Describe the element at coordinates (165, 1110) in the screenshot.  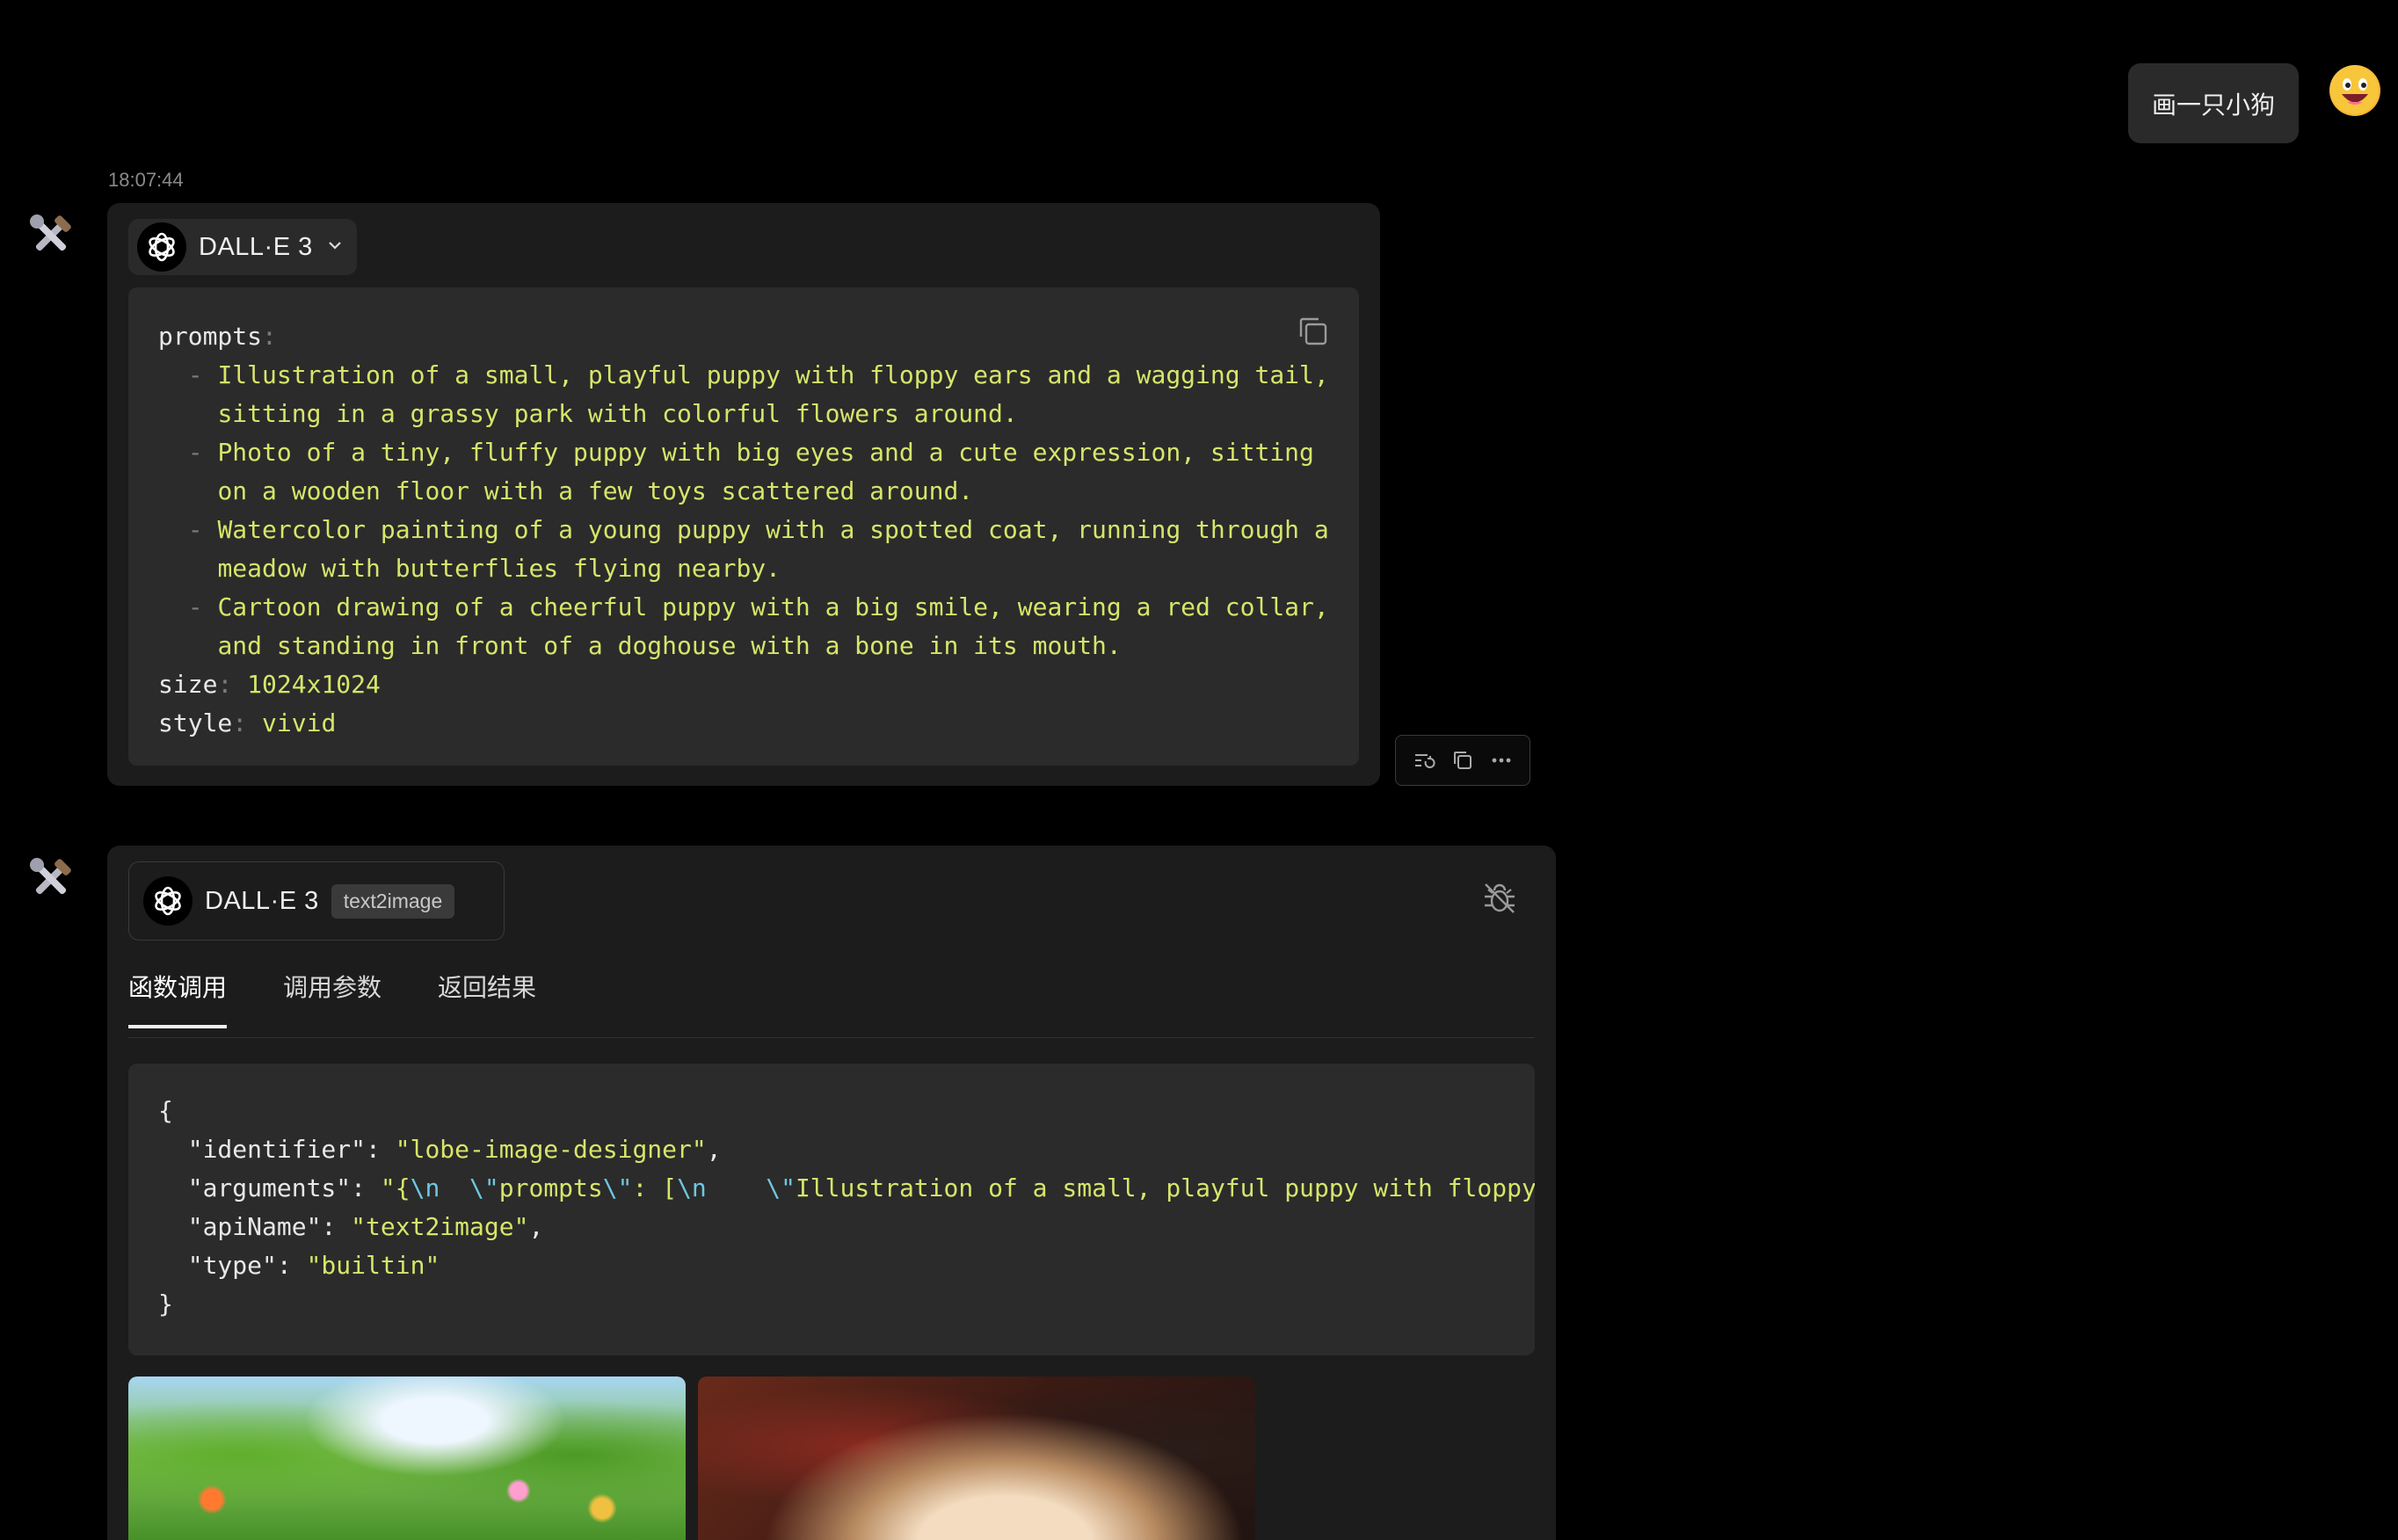
I see `code-line: {` at that location.